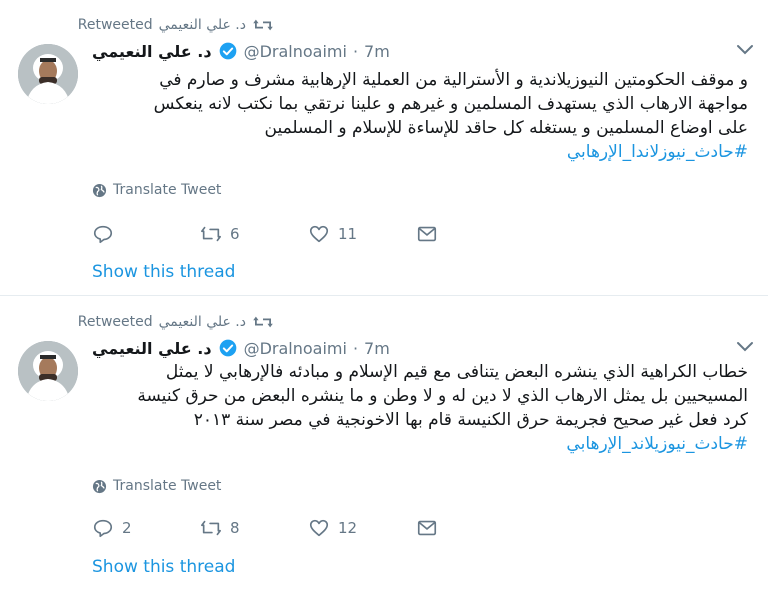 This screenshot has width=768, height=592. I want to click on reply-count: 2, so click(127, 528).